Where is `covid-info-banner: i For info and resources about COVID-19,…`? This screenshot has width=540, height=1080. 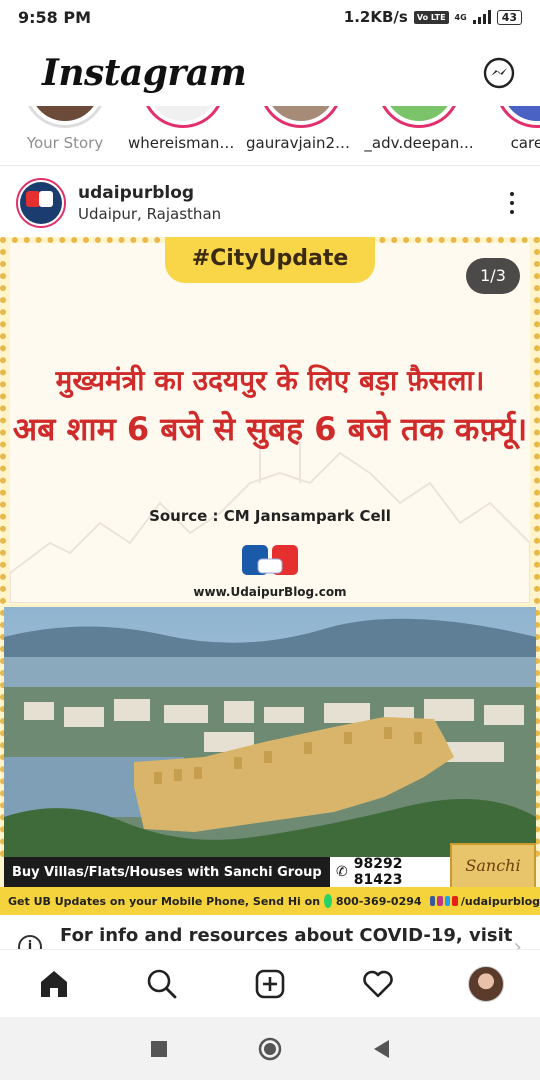 covid-info-banner: i For info and resources about COVID-19,… is located at coordinates (270, 932).